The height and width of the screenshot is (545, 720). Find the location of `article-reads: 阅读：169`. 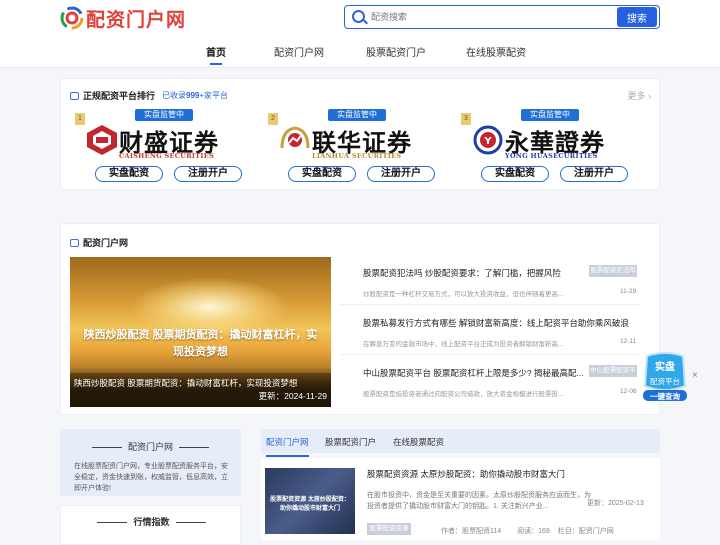

article-reads: 阅读：169 is located at coordinates (533, 531).